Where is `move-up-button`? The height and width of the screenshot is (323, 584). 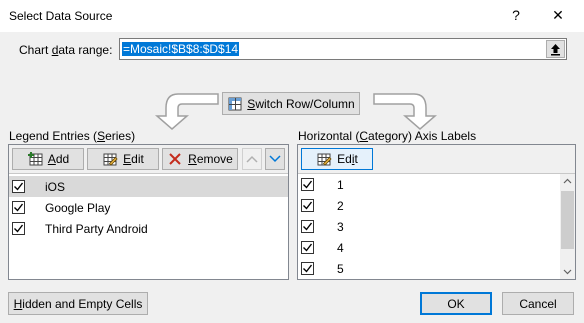 move-up-button is located at coordinates (252, 159).